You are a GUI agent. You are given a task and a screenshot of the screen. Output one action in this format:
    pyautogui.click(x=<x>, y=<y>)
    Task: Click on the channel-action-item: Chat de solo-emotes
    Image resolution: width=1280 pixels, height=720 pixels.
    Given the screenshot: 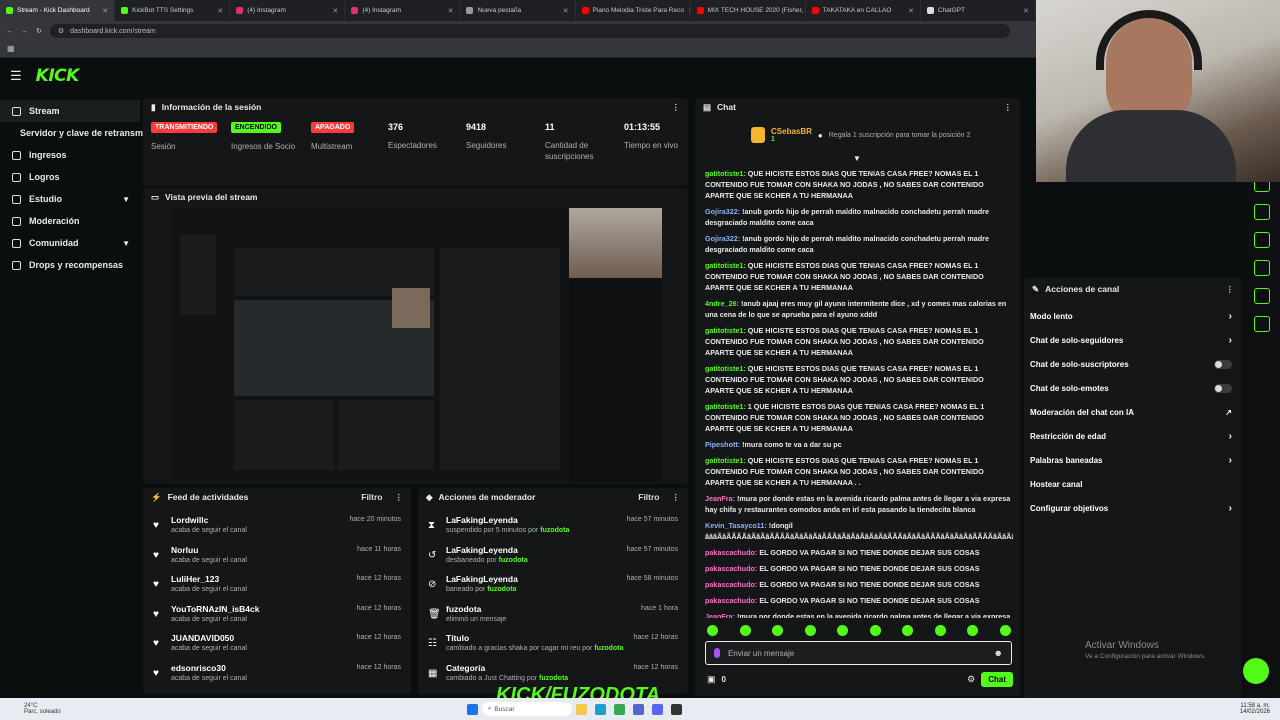 What is the action you would take?
    pyautogui.click(x=1133, y=388)
    